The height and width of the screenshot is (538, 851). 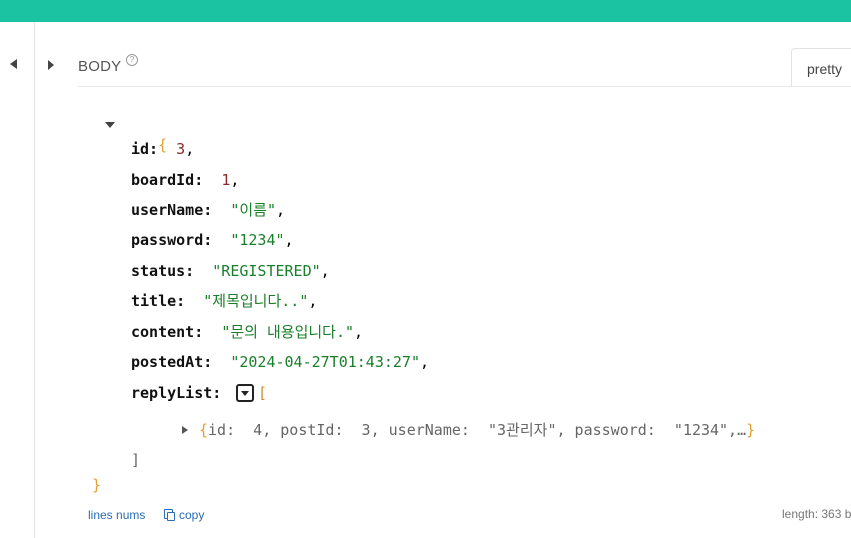 I want to click on field-value: 3, so click(x=181, y=149).